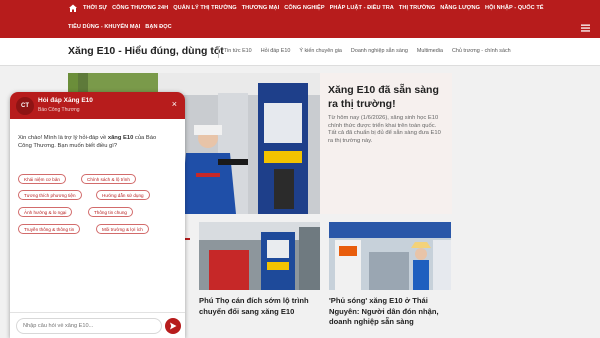 The image size is (600, 338). I want to click on greeting-highlight: xăng E10, so click(120, 138).